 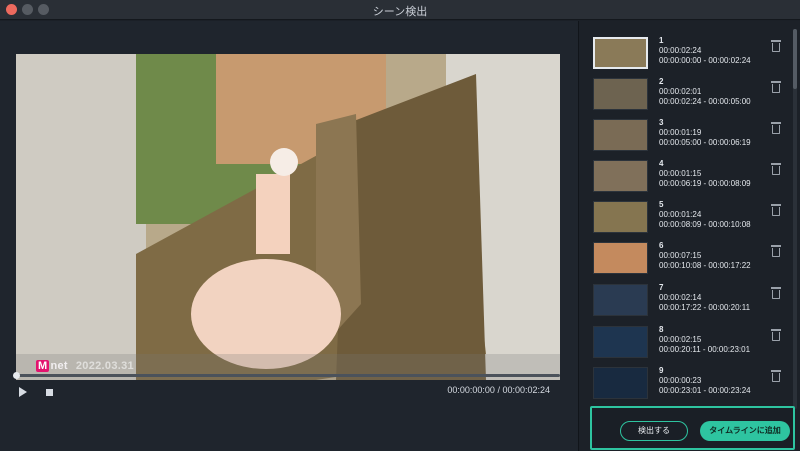 What do you see at coordinates (680, 255) in the screenshot?
I see `scene-duration: 00:00:07:15` at bounding box center [680, 255].